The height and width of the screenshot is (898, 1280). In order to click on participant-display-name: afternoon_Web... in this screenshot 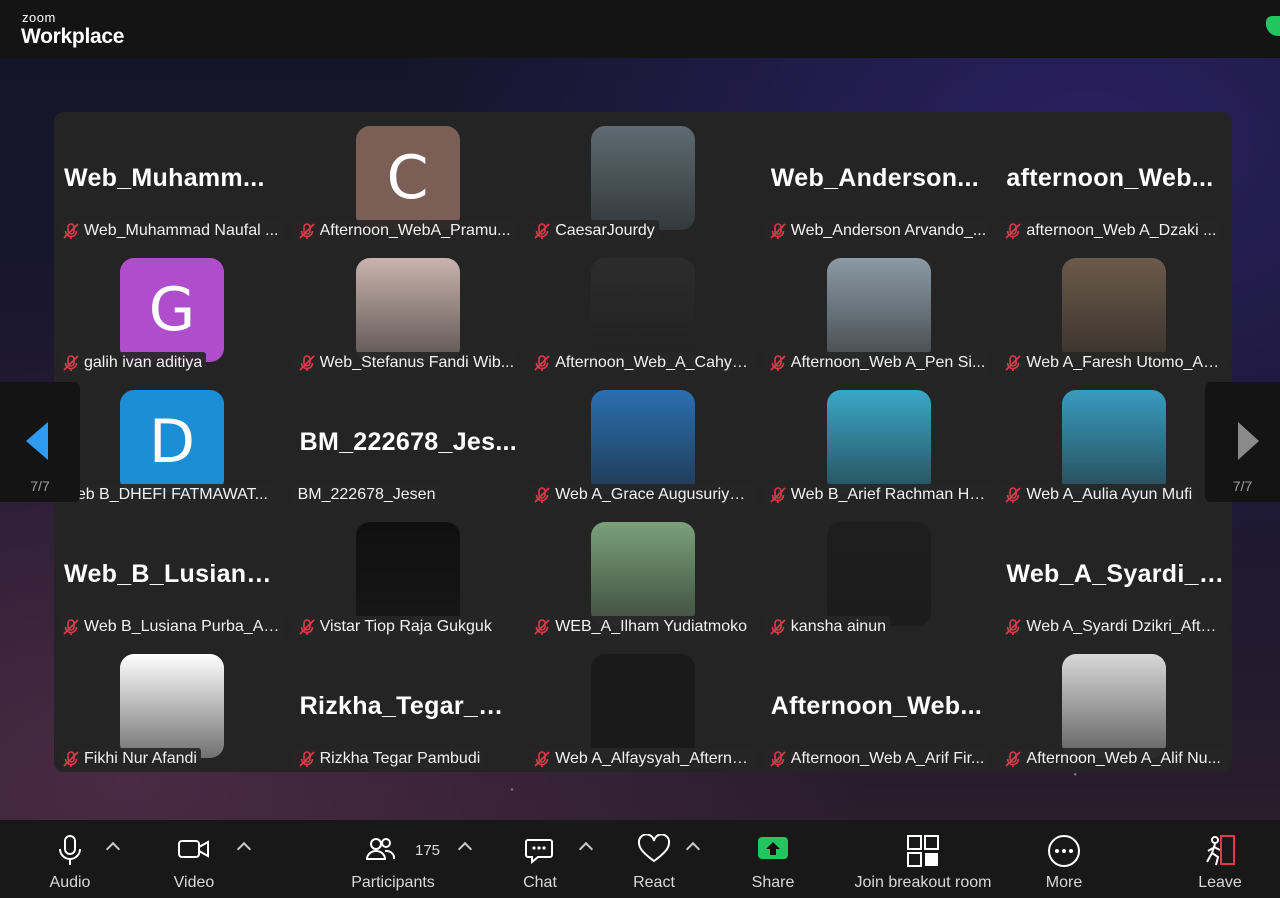, I will do `click(1110, 178)`.